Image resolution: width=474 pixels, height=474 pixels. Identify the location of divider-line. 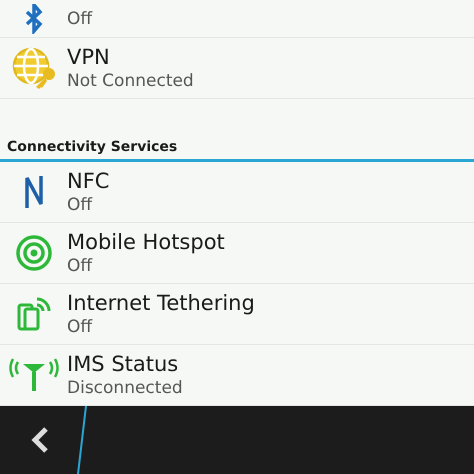
(82, 440).